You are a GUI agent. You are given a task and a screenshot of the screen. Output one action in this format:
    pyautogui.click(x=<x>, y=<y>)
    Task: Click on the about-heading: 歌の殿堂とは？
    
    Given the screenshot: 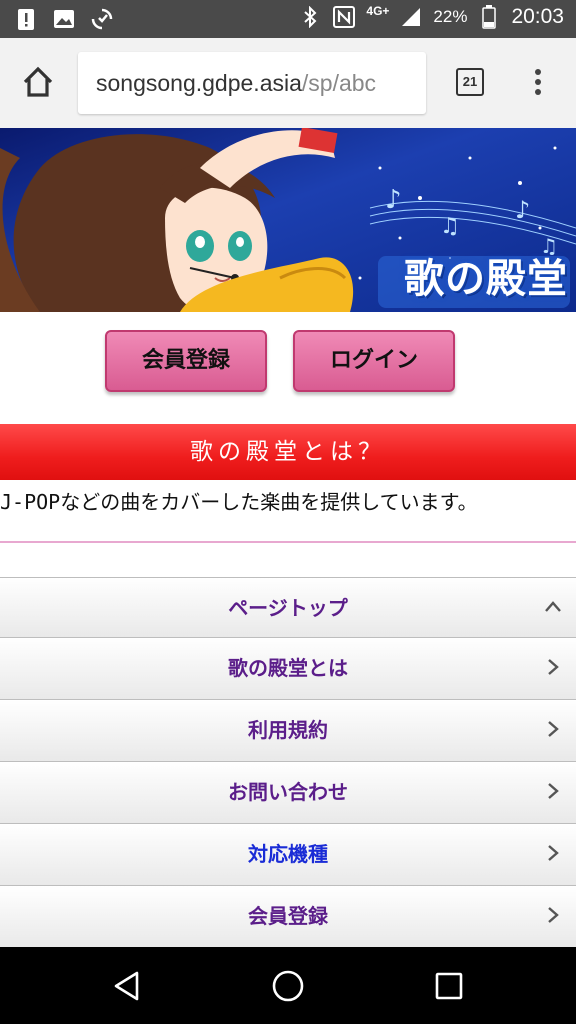 What is the action you would take?
    pyautogui.click(x=288, y=452)
    